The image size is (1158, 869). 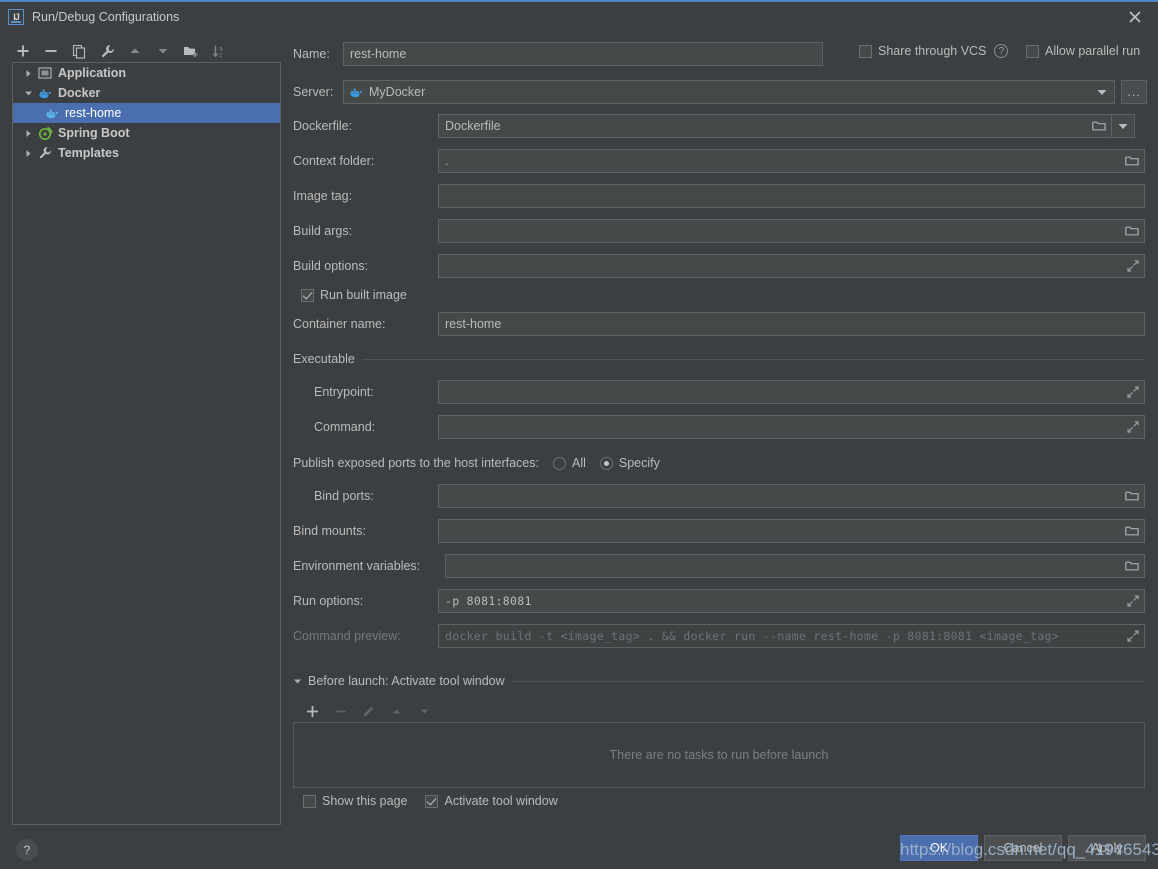 I want to click on configurations-toolbar: a z, so click(x=145, y=51).